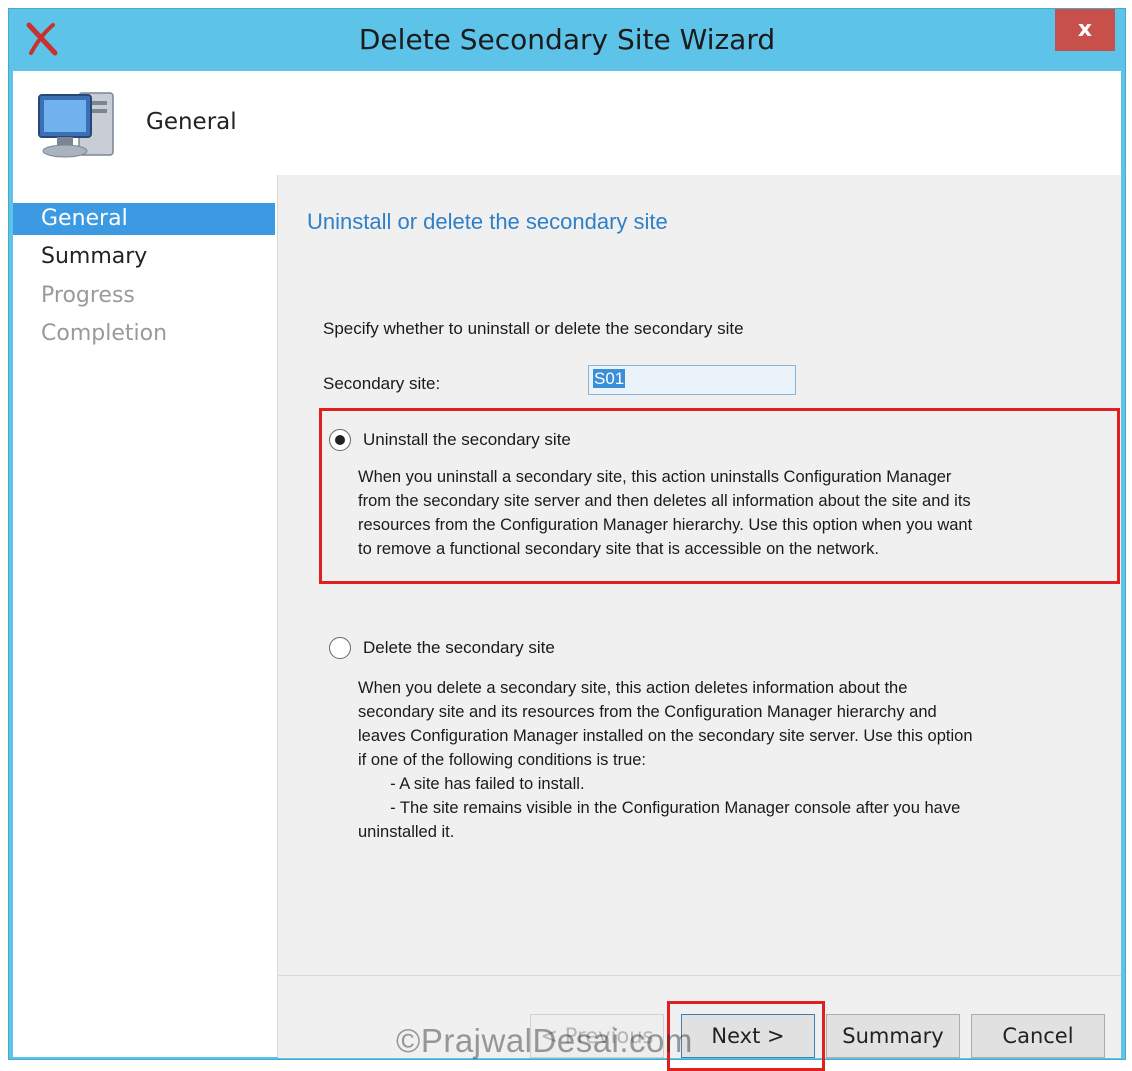 The height and width of the screenshot is (1071, 1132). I want to click on wizard-header: General, so click(567, 123).